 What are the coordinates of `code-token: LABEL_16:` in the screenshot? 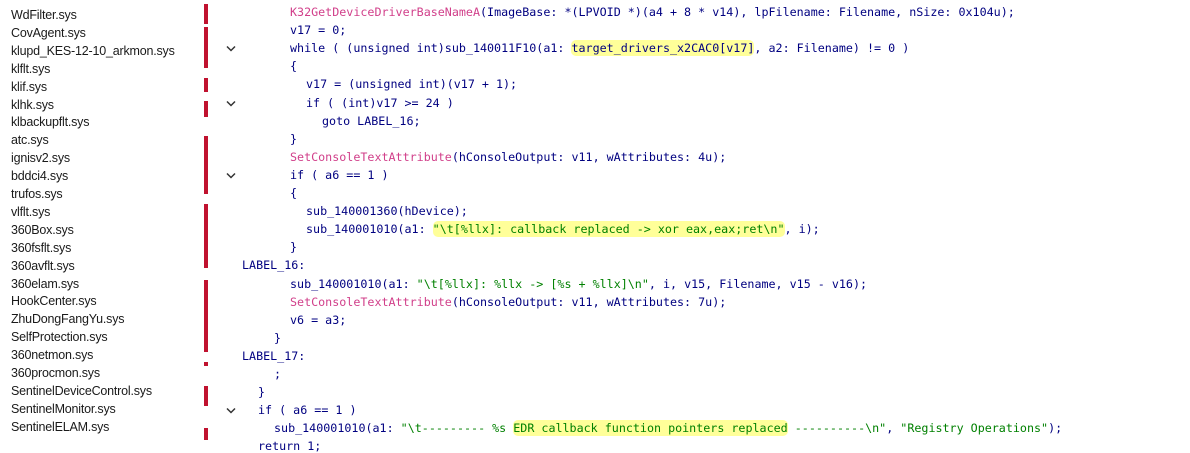 It's located at (274, 265).